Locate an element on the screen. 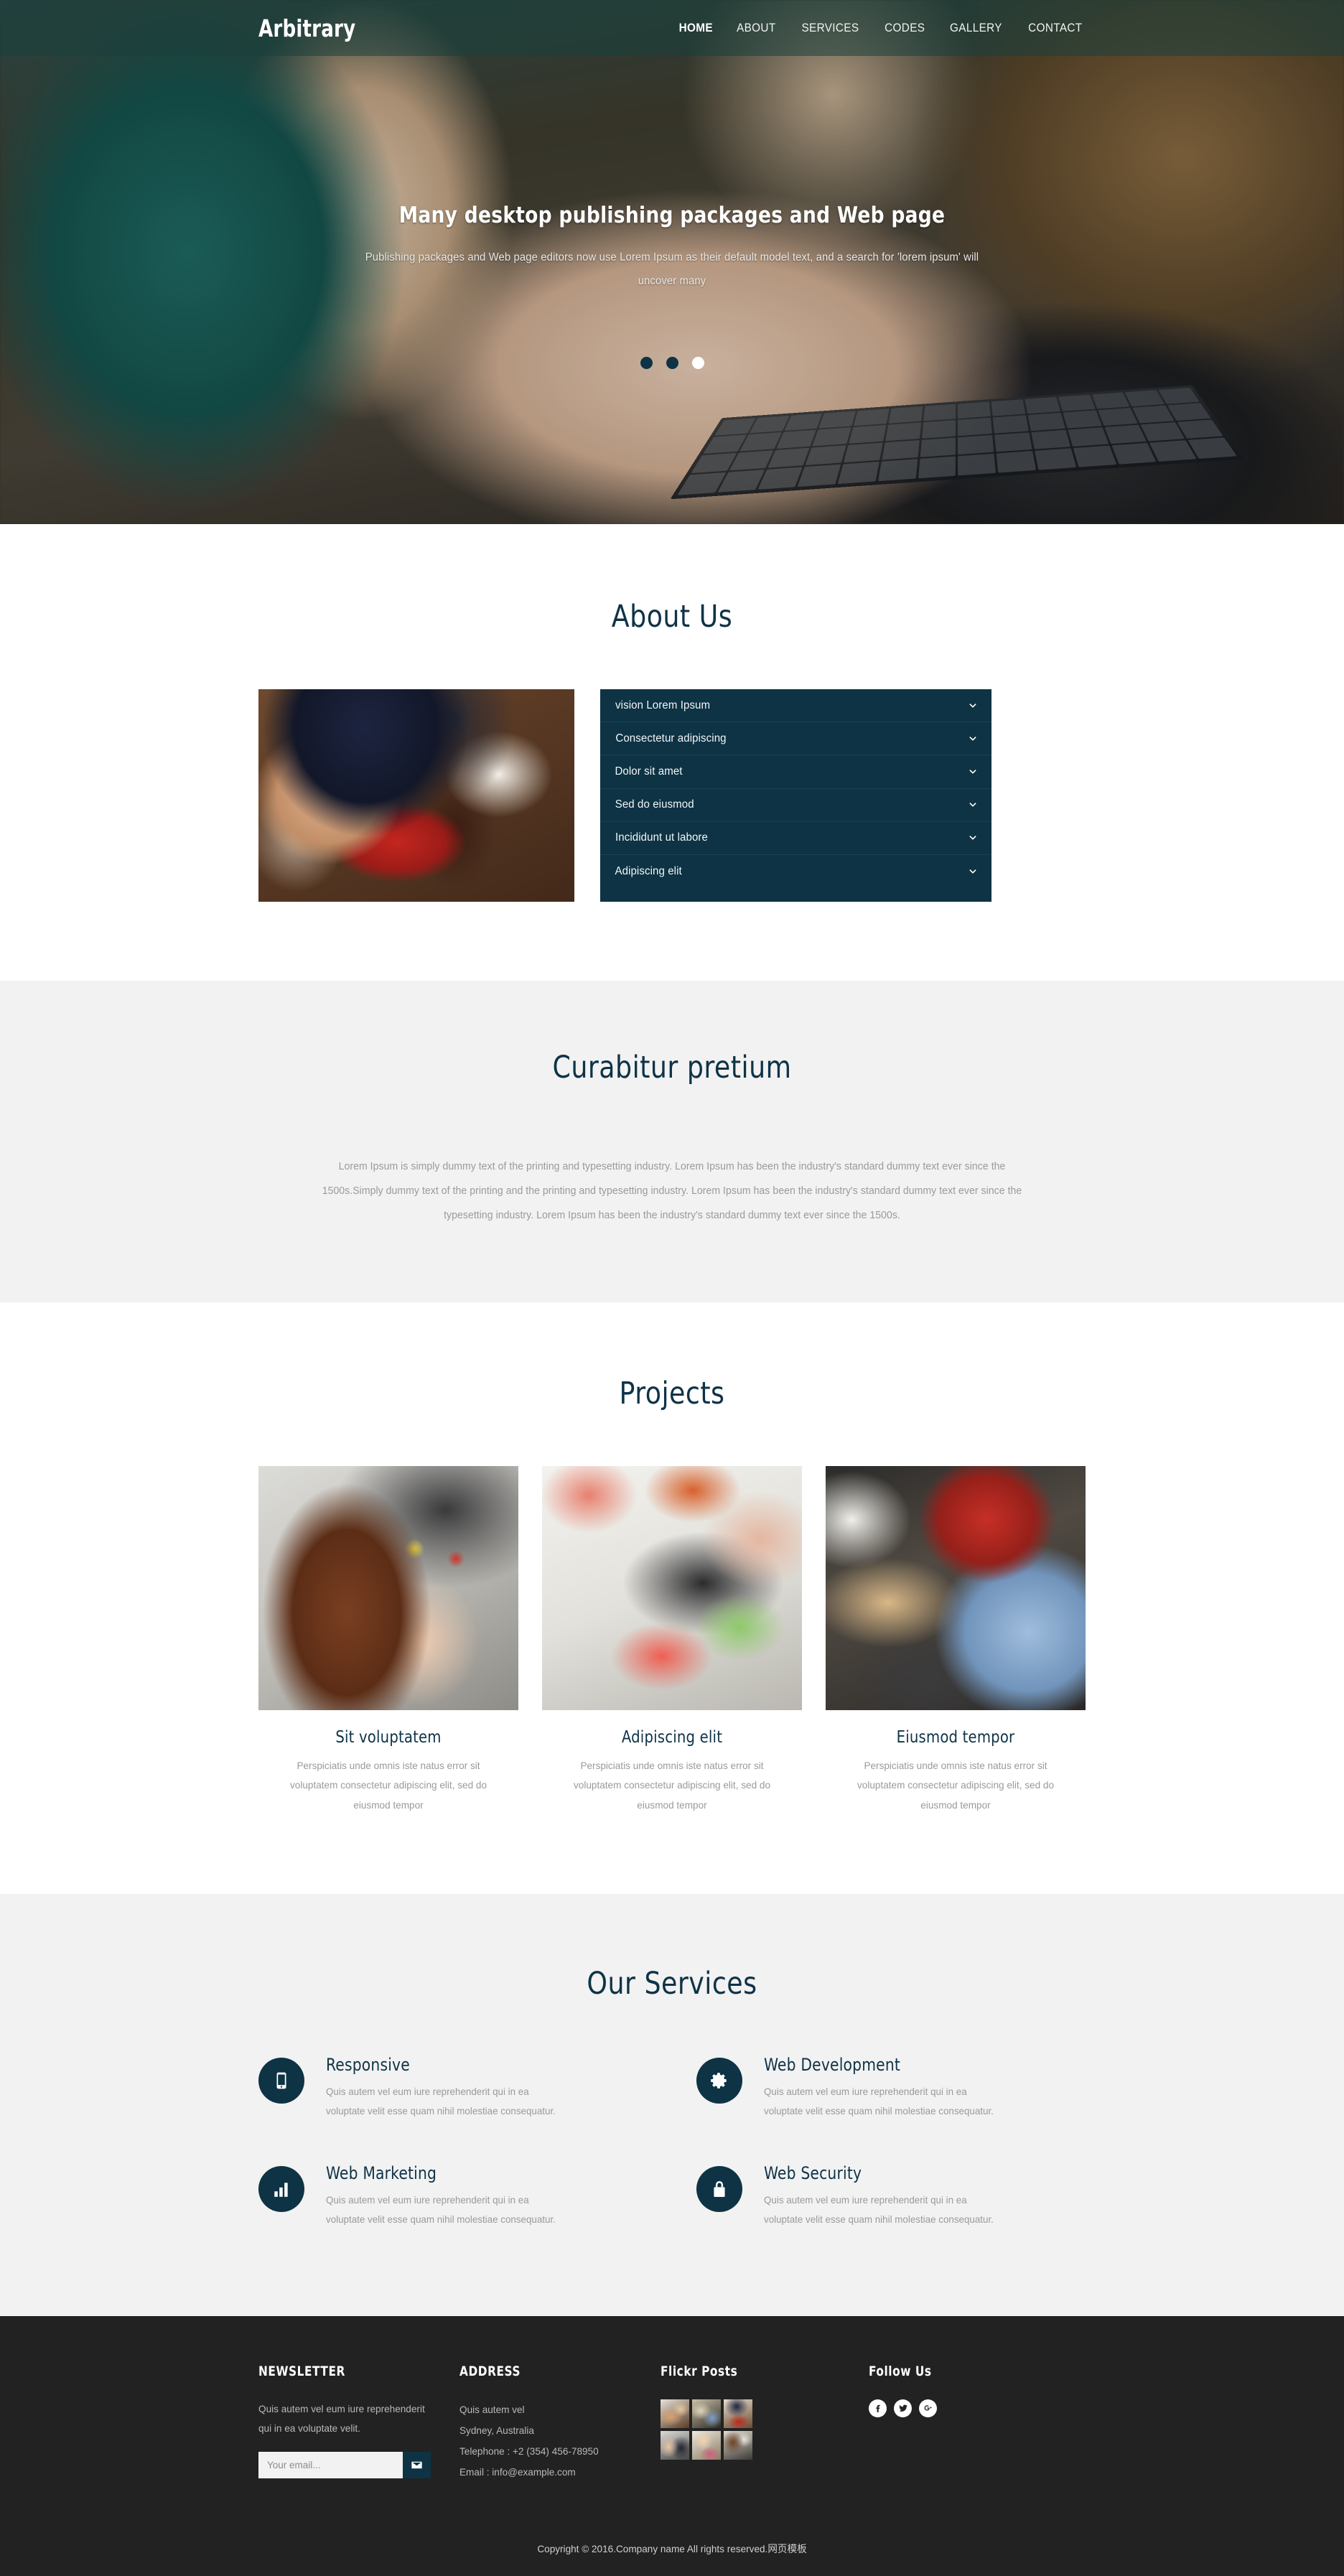  accordion-item-4: Sed do eiusmod is located at coordinates (795, 805).